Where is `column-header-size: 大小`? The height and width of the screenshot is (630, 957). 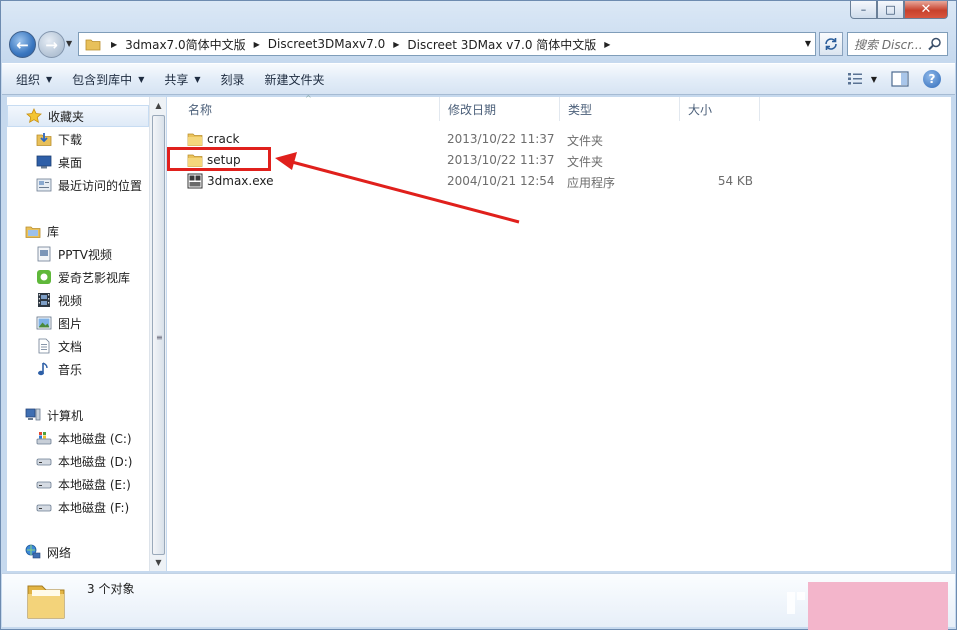 column-header-size: 大小 is located at coordinates (720, 109).